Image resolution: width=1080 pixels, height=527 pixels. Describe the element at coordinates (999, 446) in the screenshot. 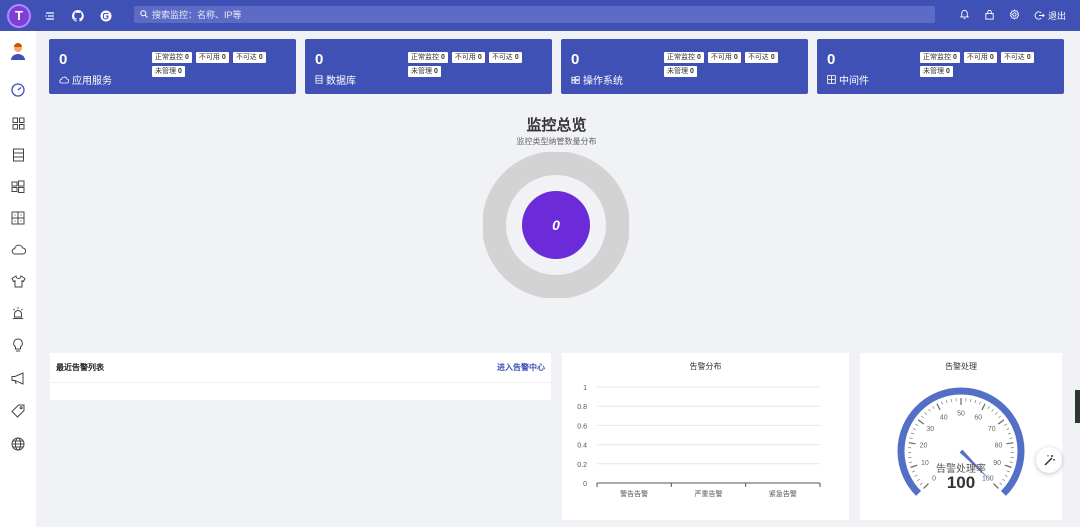

I see `gauge-tick-label: 80` at that location.